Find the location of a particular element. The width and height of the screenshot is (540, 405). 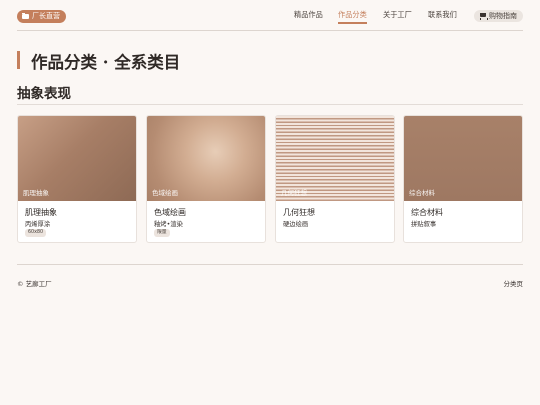

card-title: 几何狂想 is located at coordinates (299, 212).